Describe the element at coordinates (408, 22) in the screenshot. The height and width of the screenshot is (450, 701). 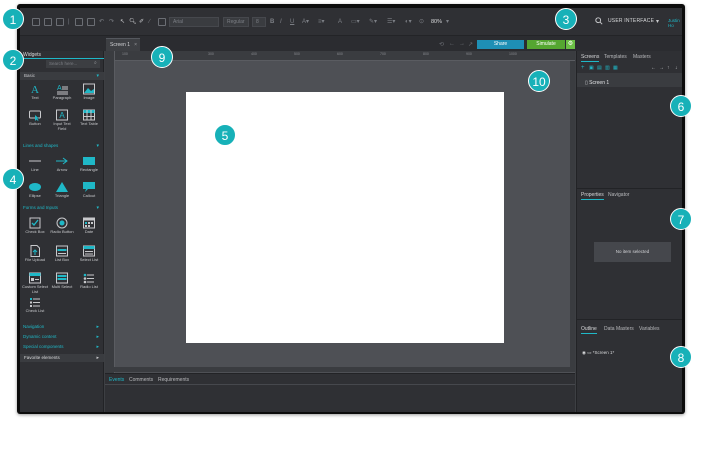
I see `opacity-icon: ◐▾` at that location.